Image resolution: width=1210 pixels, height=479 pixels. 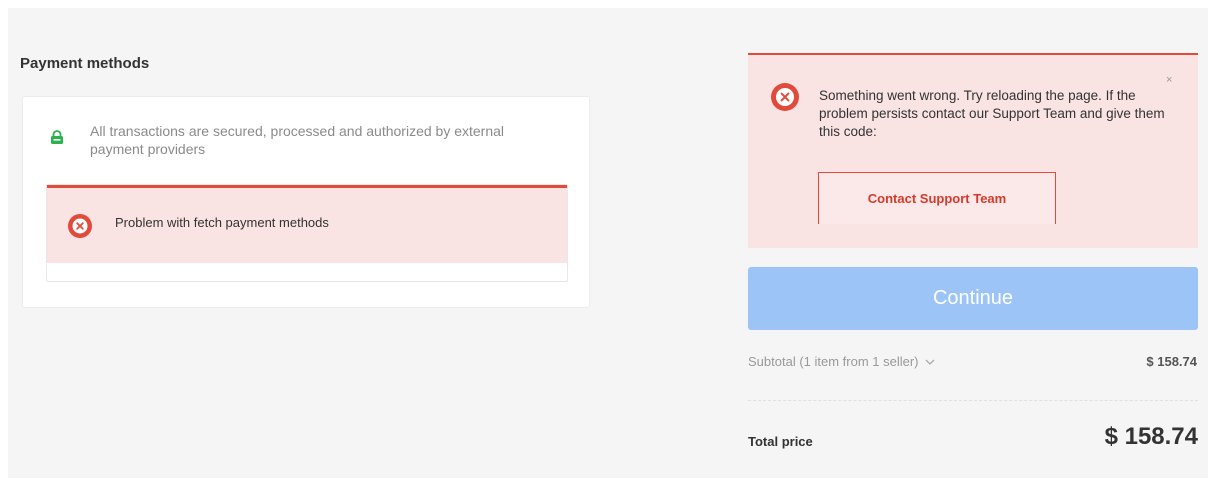 What do you see at coordinates (1151, 436) in the screenshot?
I see `total-value: $ 158.74` at bounding box center [1151, 436].